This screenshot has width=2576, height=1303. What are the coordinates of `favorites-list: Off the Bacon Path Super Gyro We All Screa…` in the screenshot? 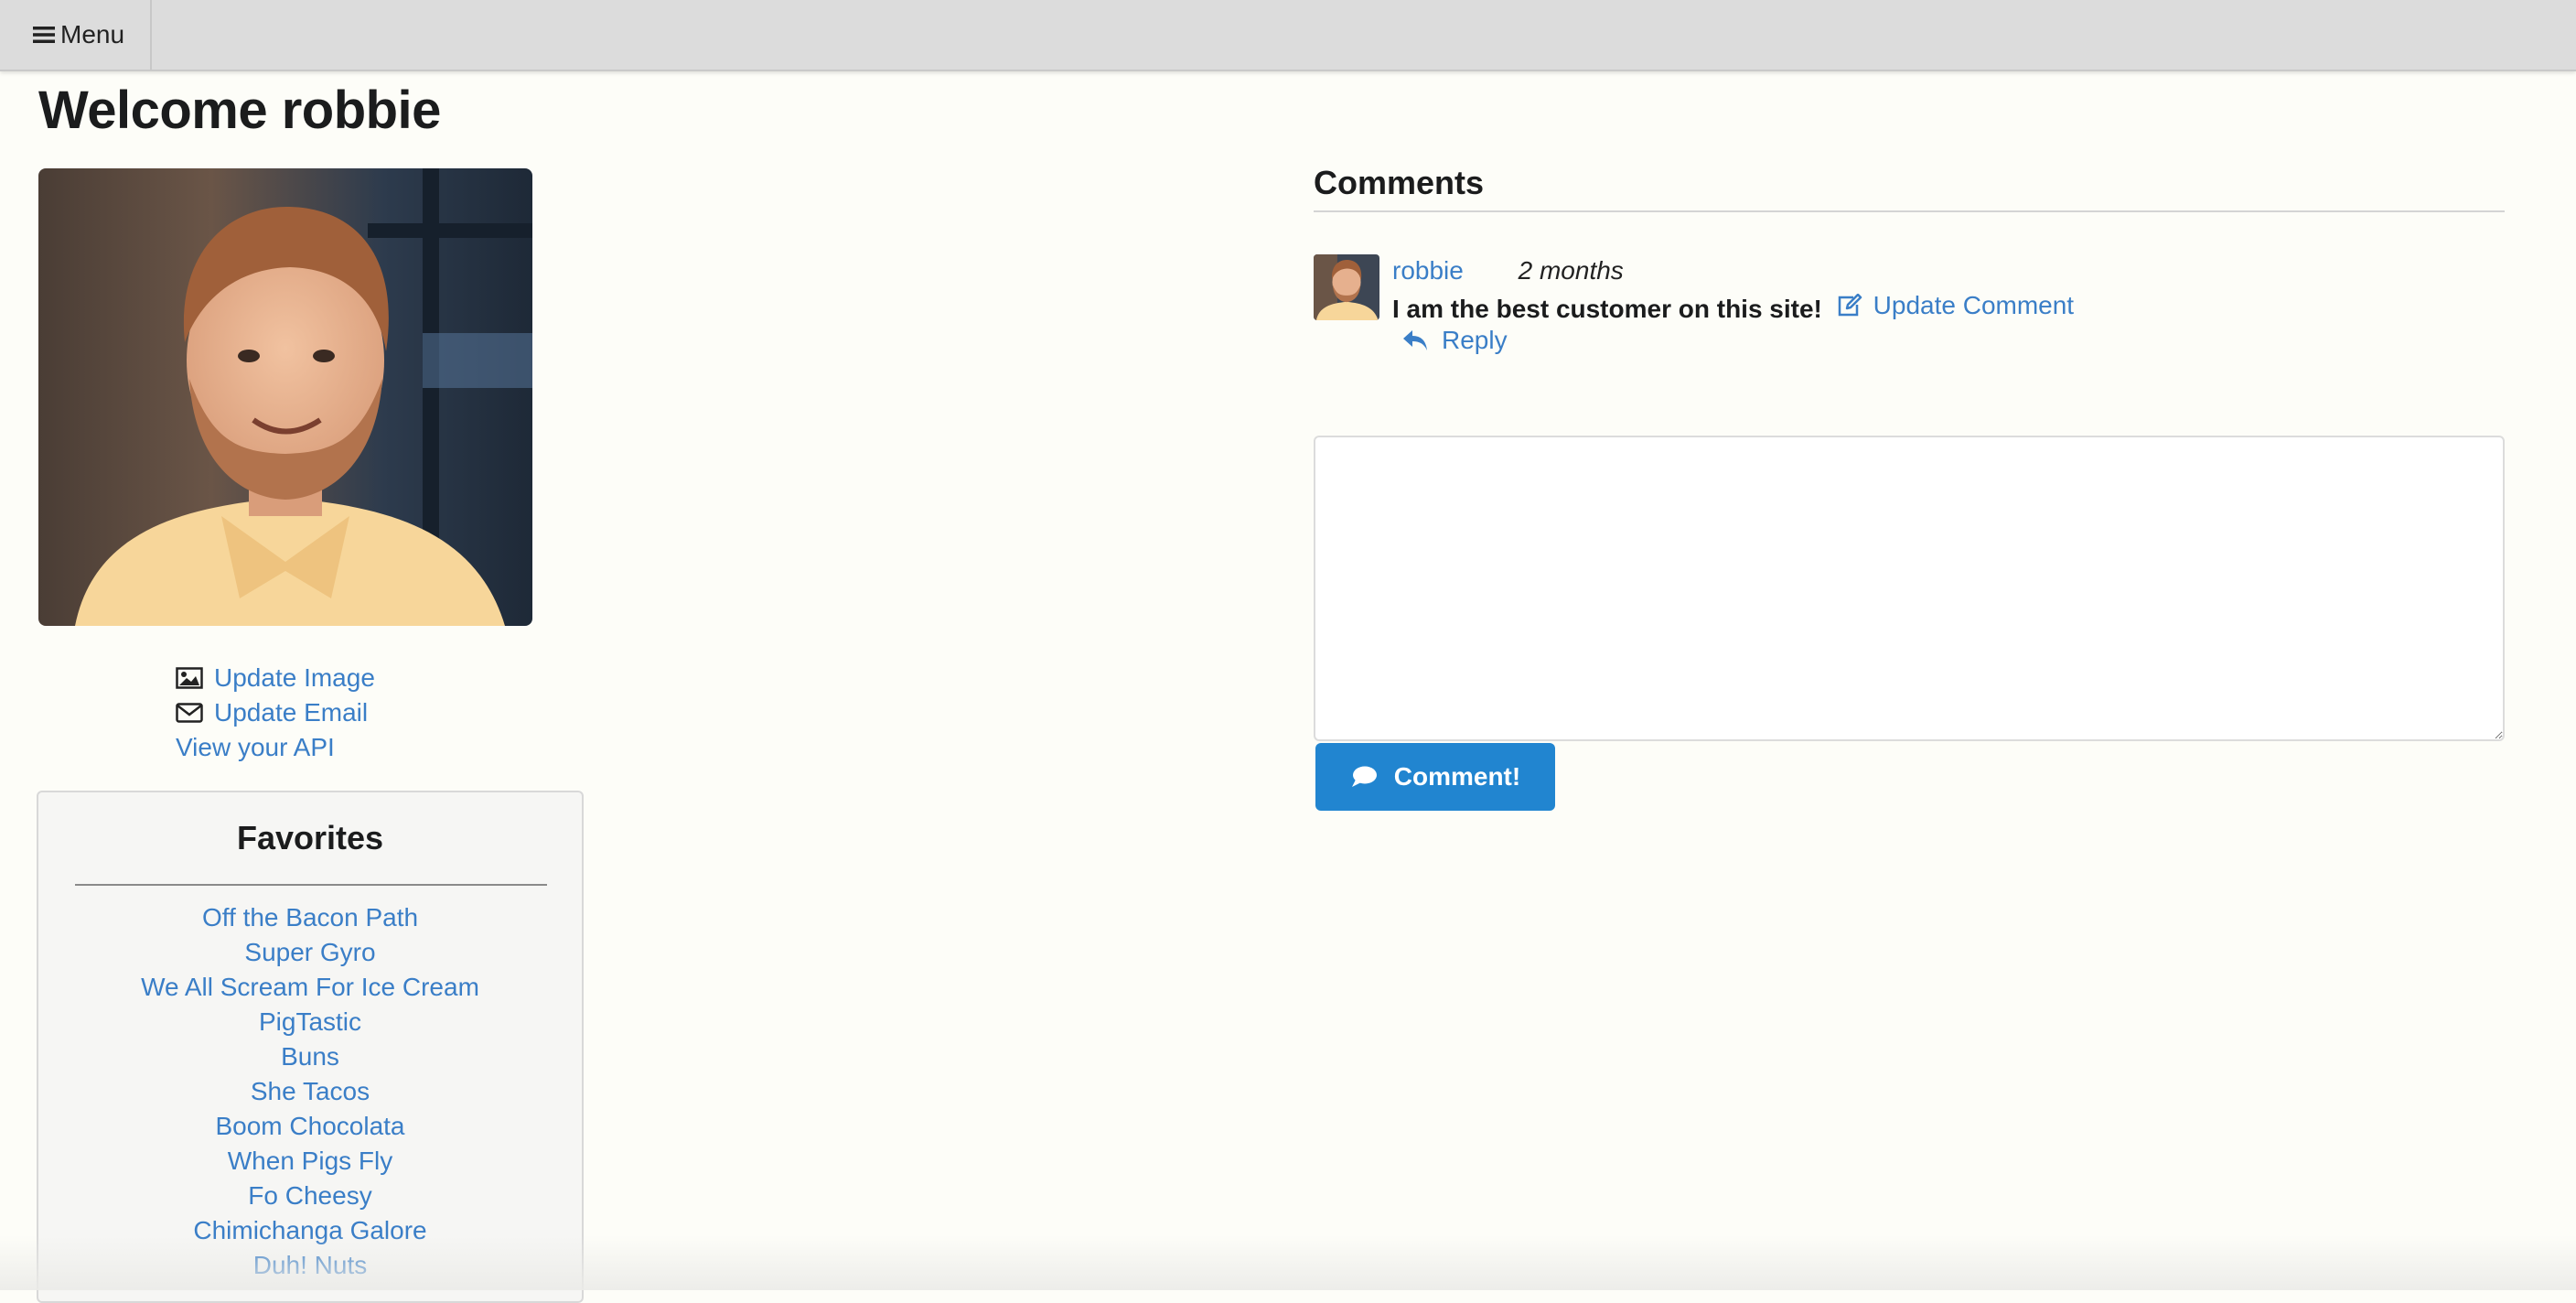 It's located at (310, 1091).